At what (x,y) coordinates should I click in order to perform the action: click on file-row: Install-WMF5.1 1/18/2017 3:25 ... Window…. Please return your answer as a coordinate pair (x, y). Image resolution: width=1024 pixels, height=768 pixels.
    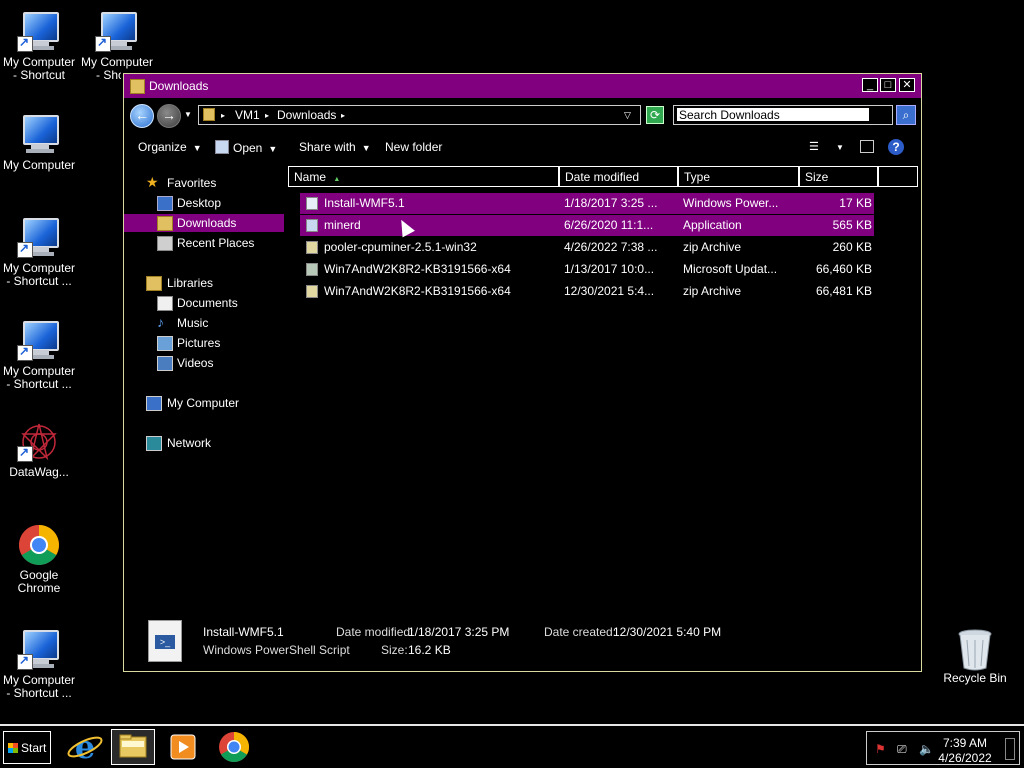
    Looking at the image, I should click on (587, 203).